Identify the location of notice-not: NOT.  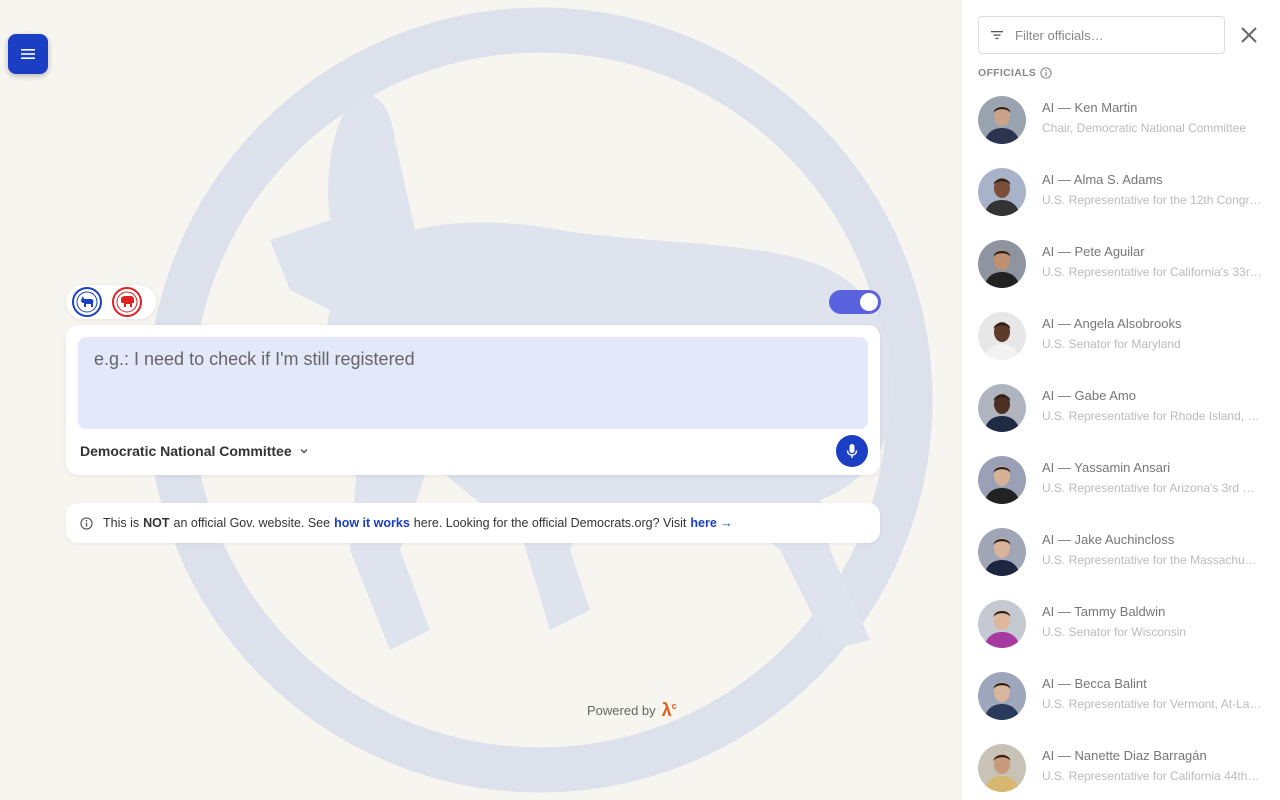
(156, 523).